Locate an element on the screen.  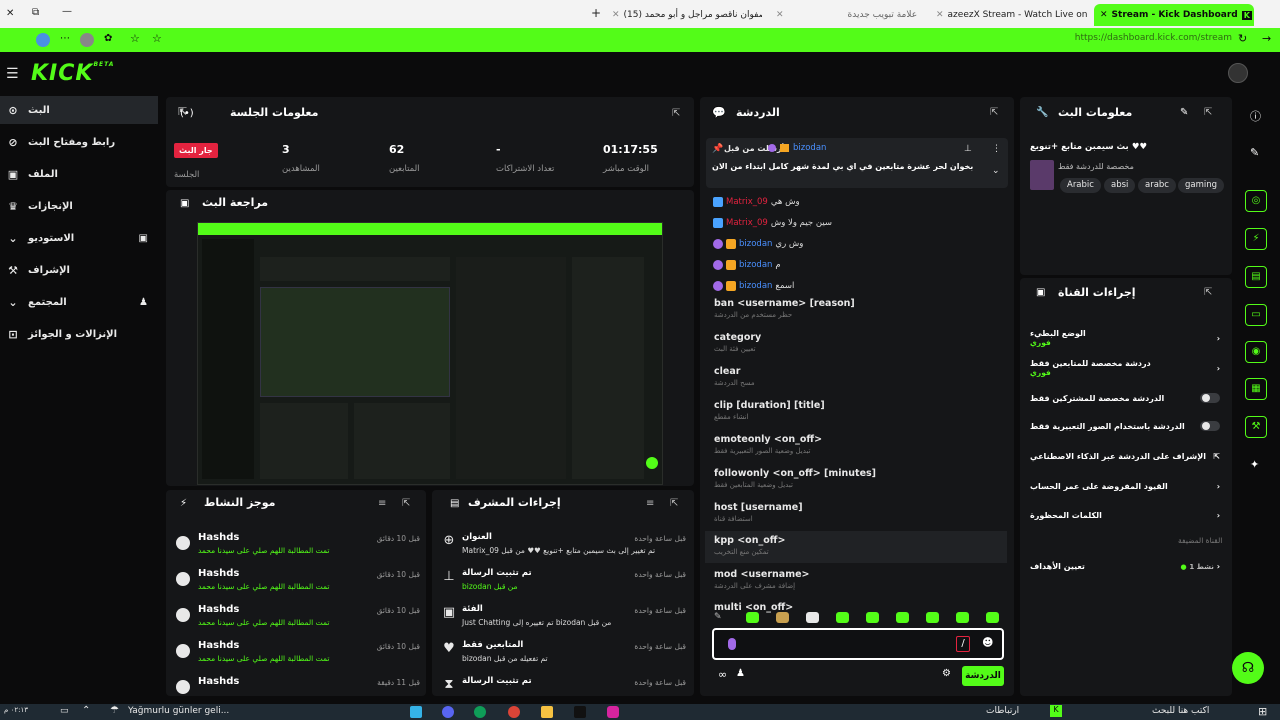
send-chat-button: الدردشة is located at coordinates (983, 676).